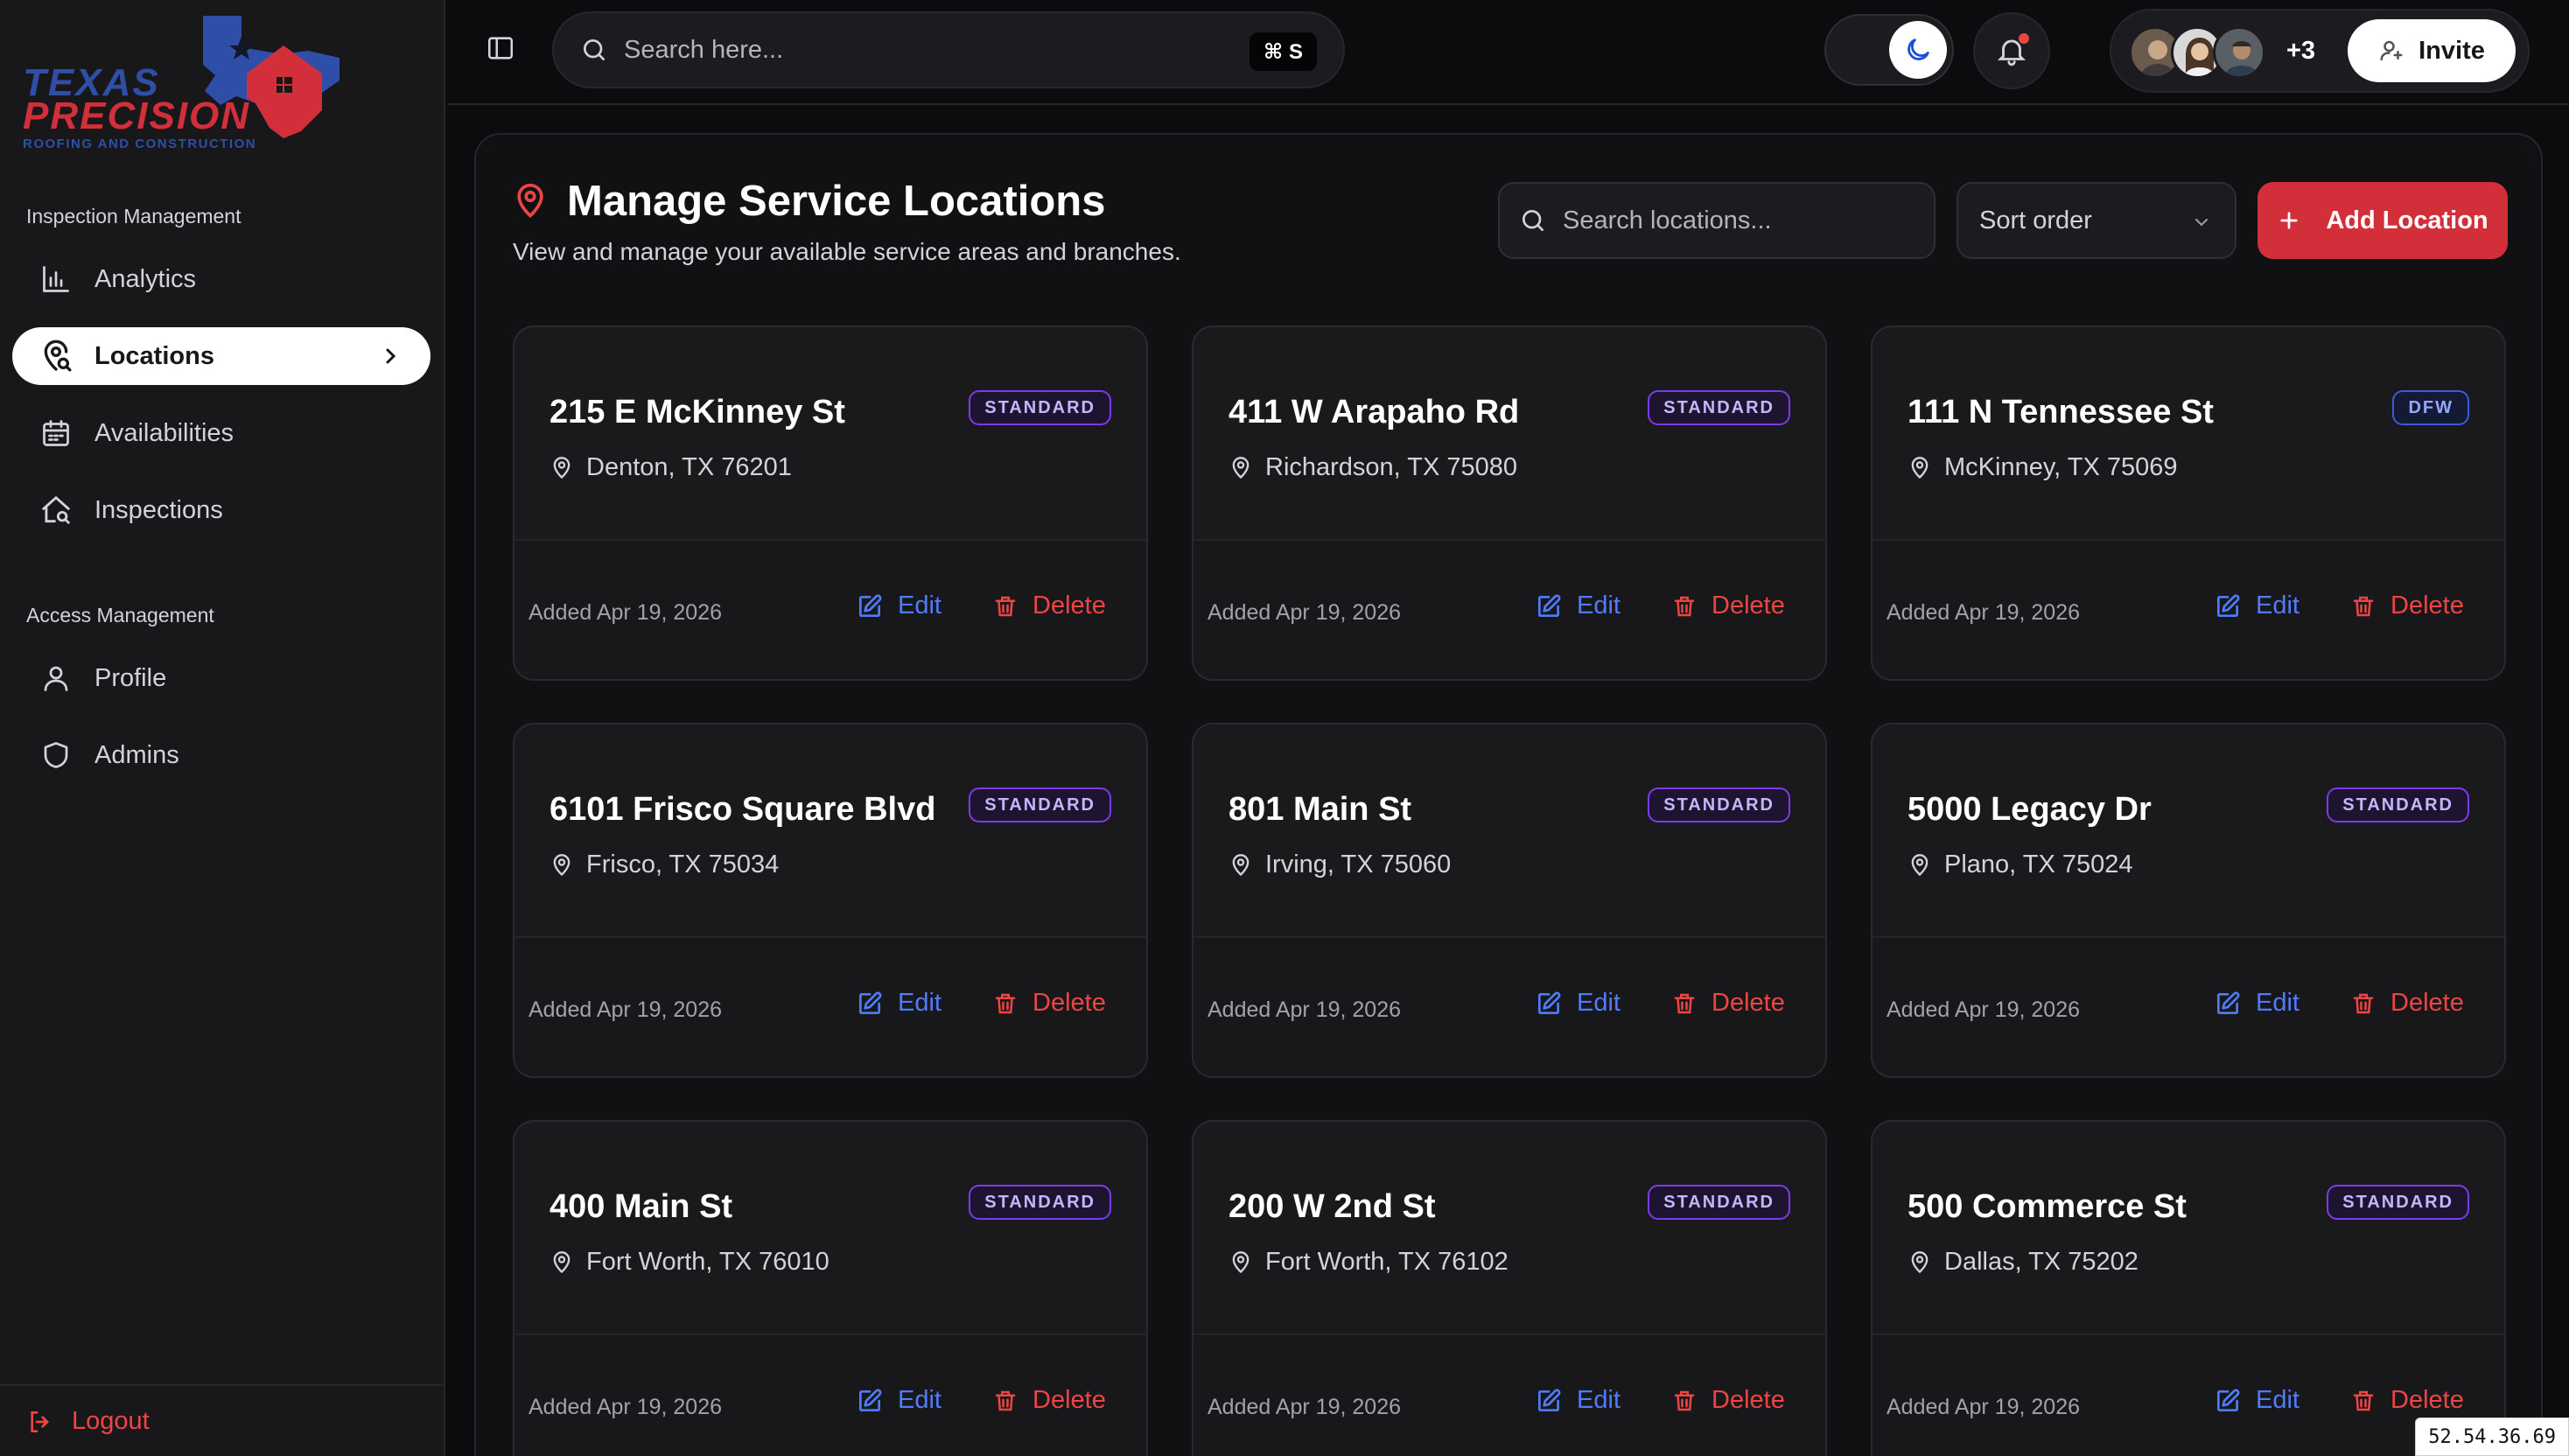 The width and height of the screenshot is (2569, 1456). I want to click on sort-order-select: Sort order, so click(2096, 220).